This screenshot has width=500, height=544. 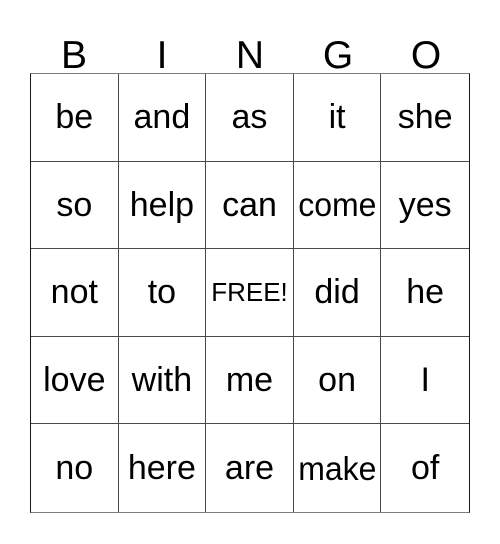 I want to click on bingo-header-row: B I N G O, so click(x=250, y=50).